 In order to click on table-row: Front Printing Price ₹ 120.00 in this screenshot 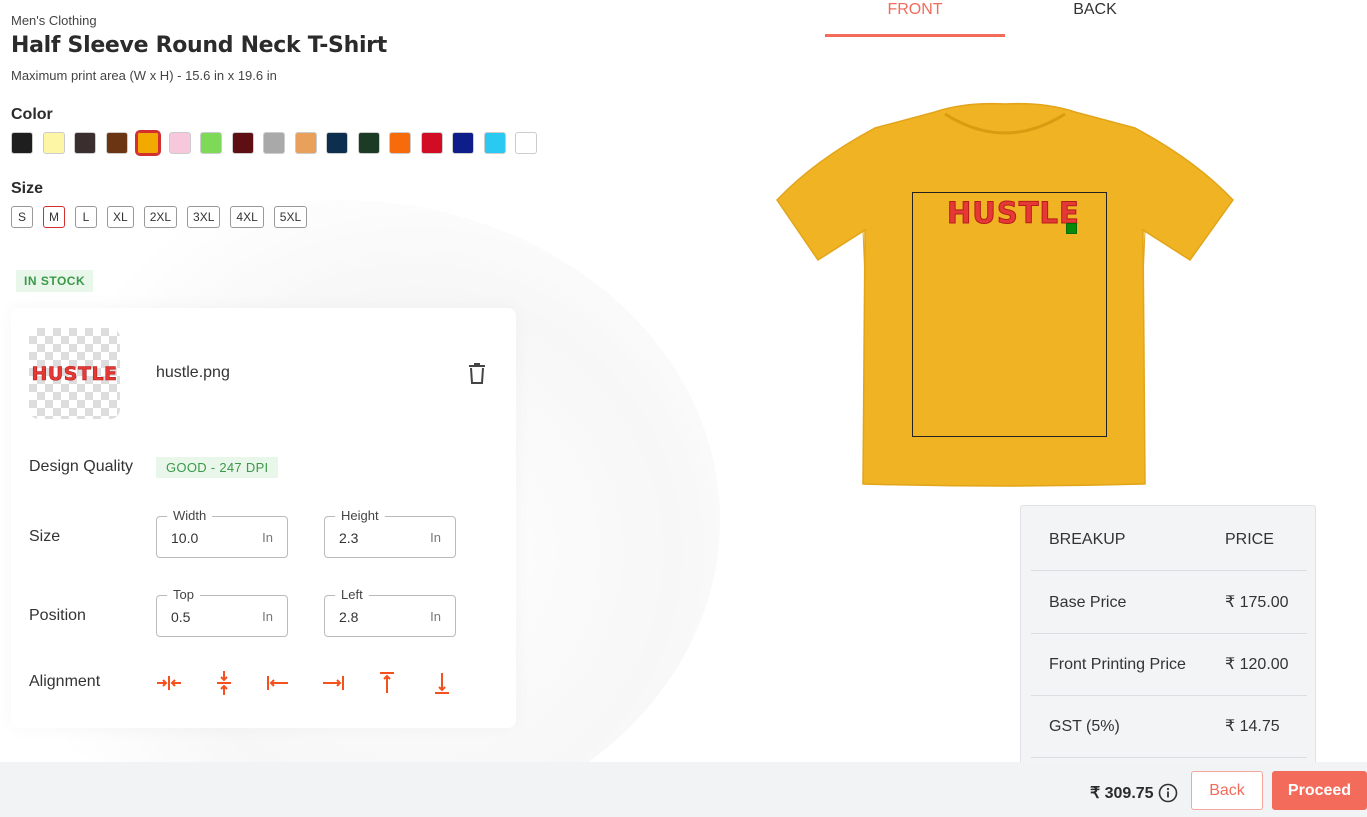, I will do `click(1169, 665)`.